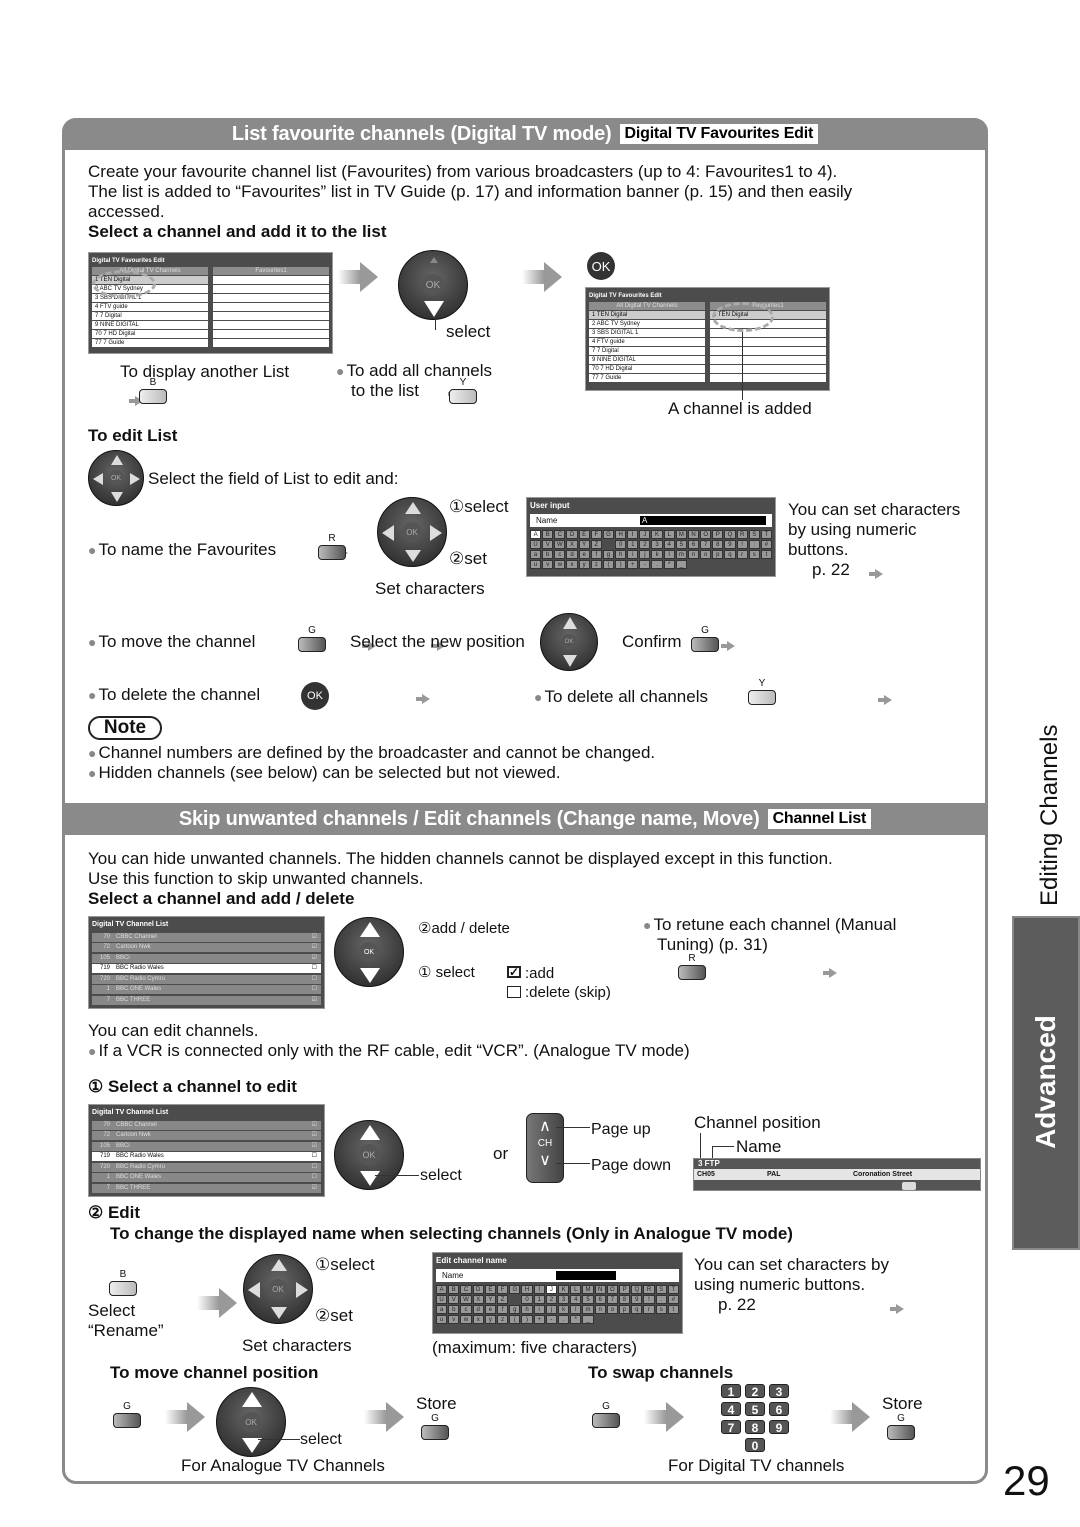 This screenshot has width=1080, height=1527. I want to click on key: +, so click(539, 1319).